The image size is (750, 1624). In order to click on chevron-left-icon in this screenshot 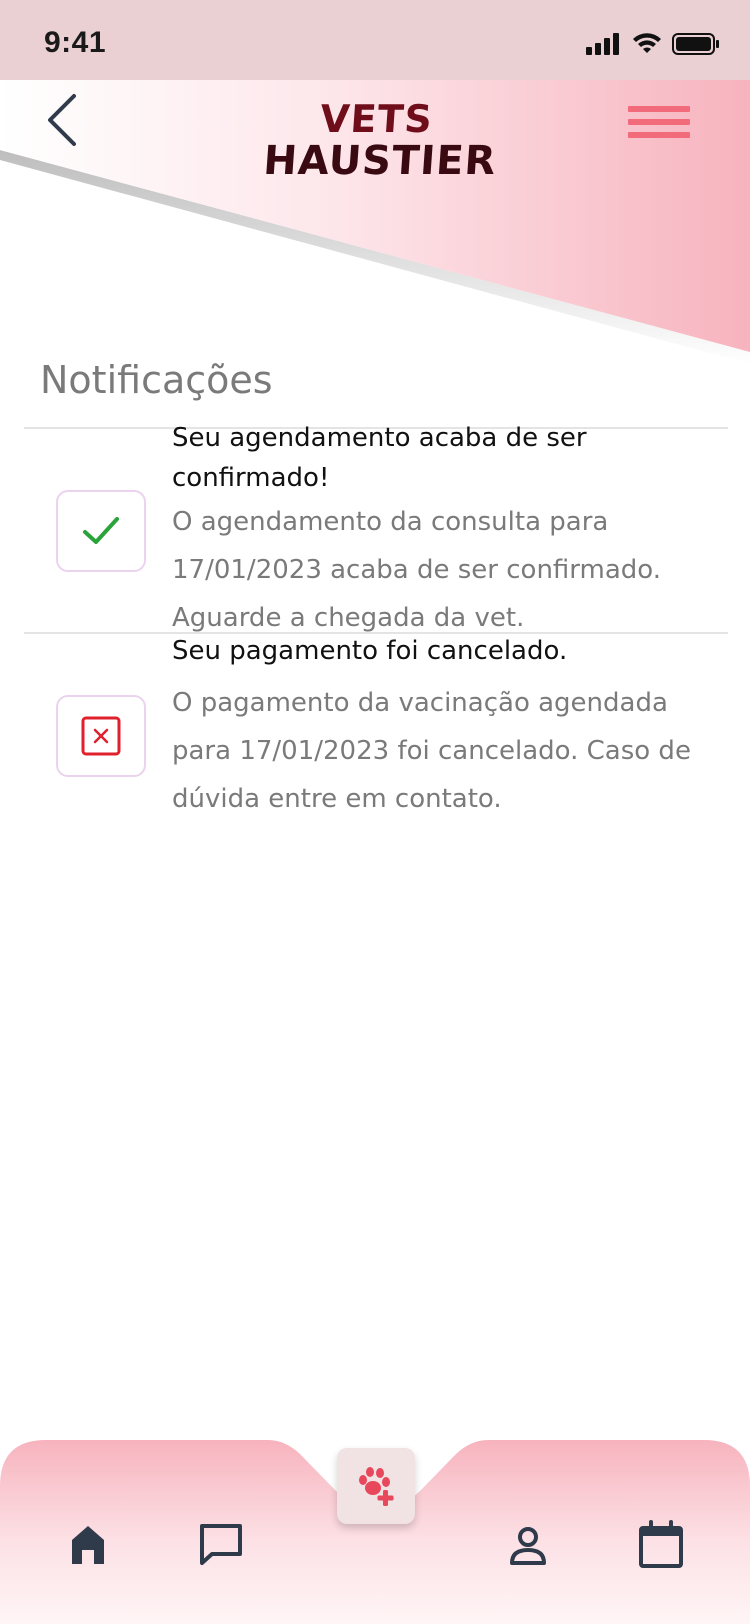, I will do `click(62, 120)`.